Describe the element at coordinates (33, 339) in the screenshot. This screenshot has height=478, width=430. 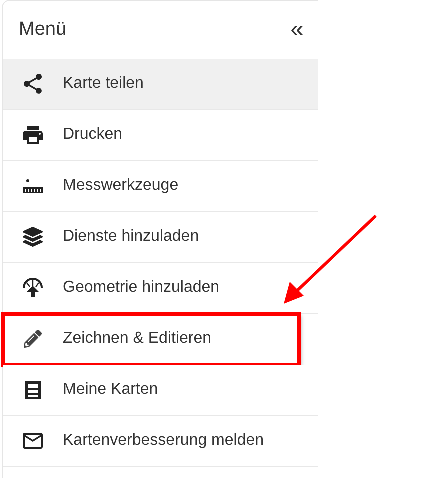
I see `pencil-icon` at that location.